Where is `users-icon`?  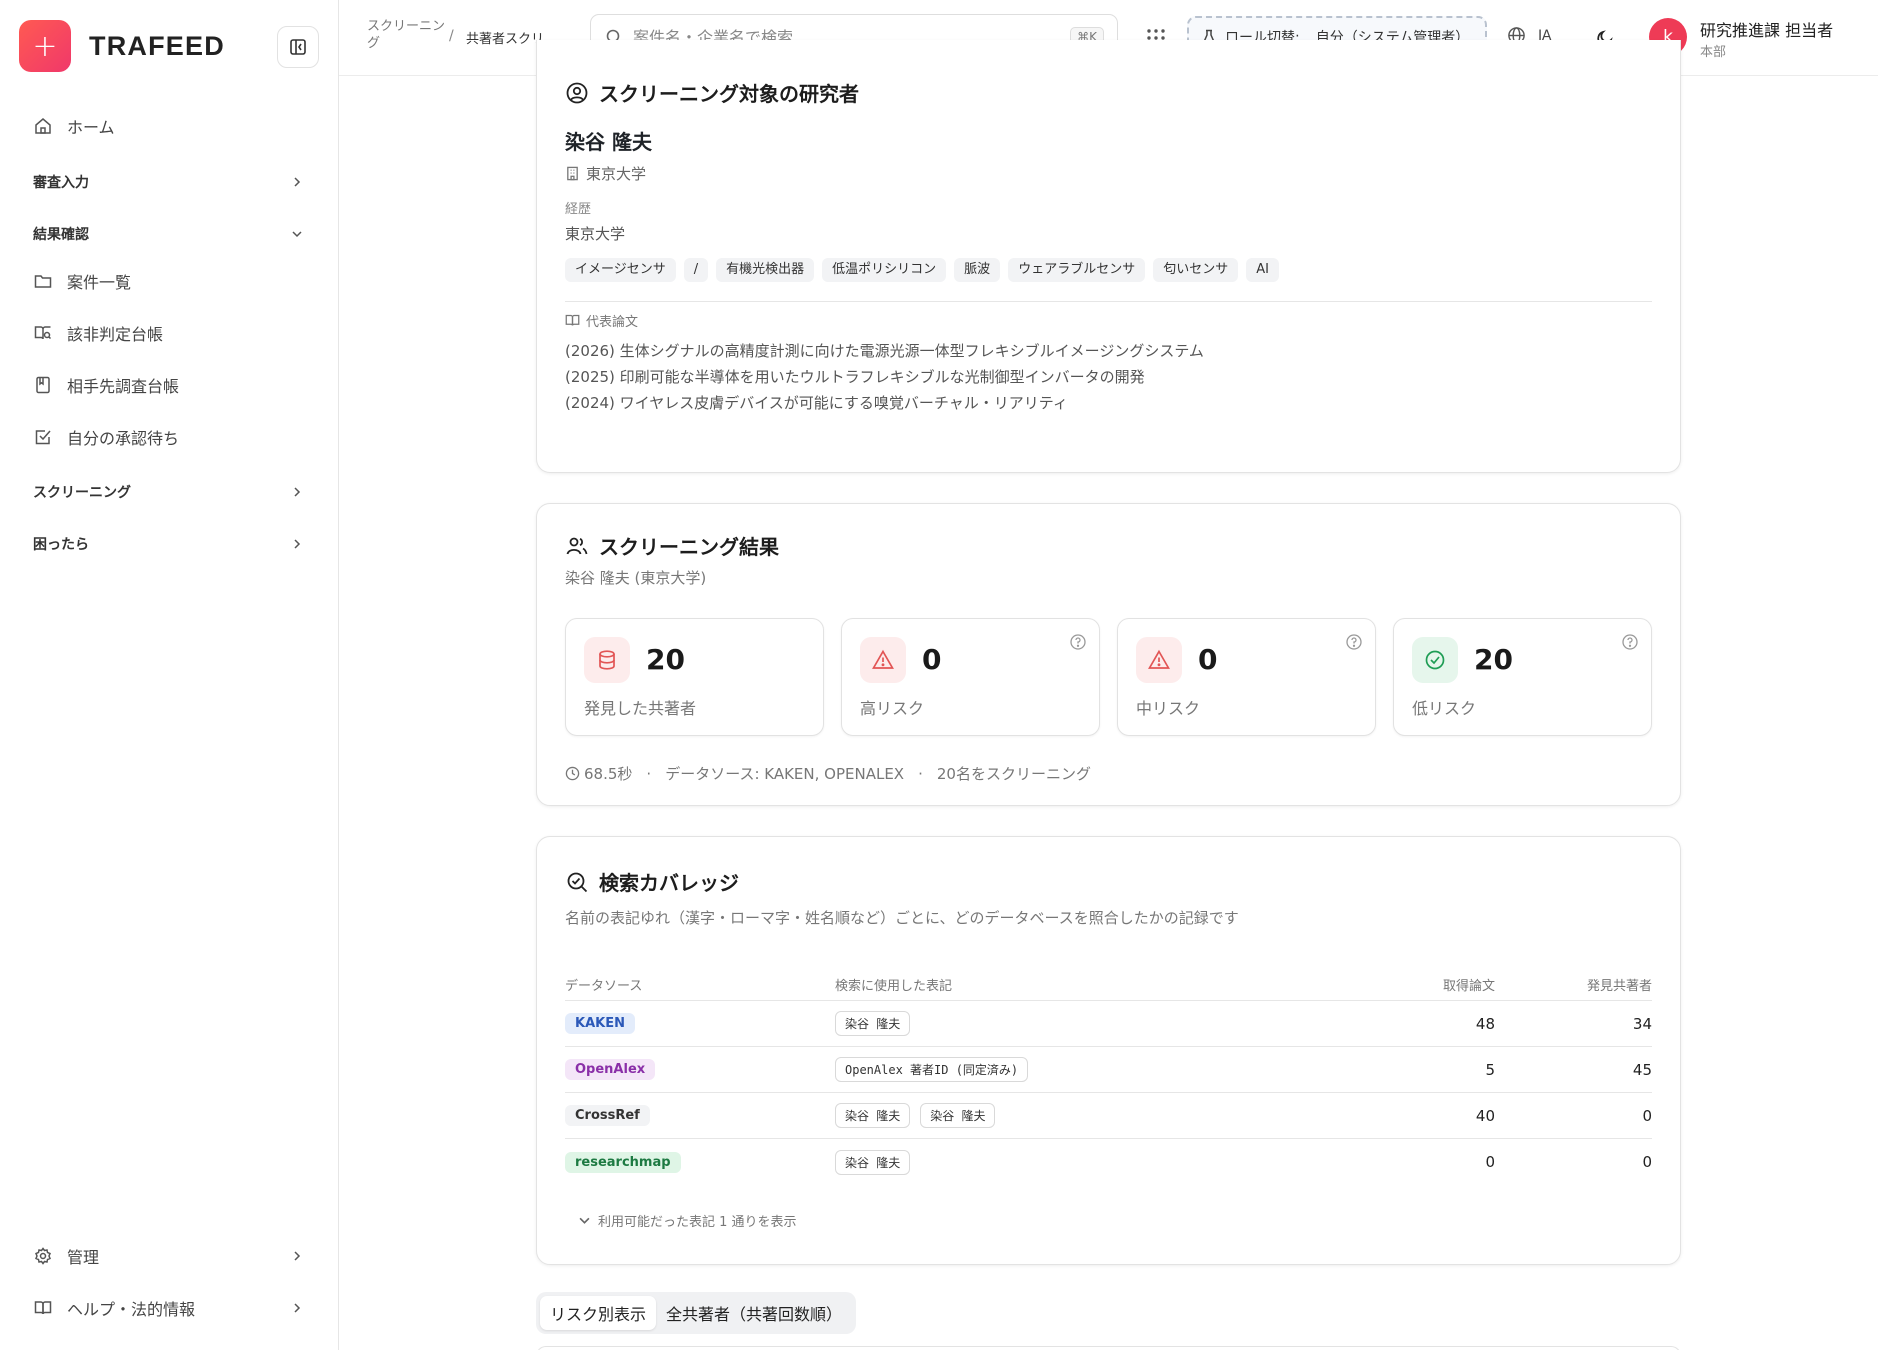
users-icon is located at coordinates (577, 546).